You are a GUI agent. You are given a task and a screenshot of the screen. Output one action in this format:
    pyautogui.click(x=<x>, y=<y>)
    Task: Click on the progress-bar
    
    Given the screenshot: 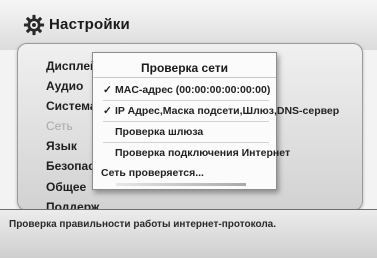 What is the action you would take?
    pyautogui.click(x=181, y=184)
    